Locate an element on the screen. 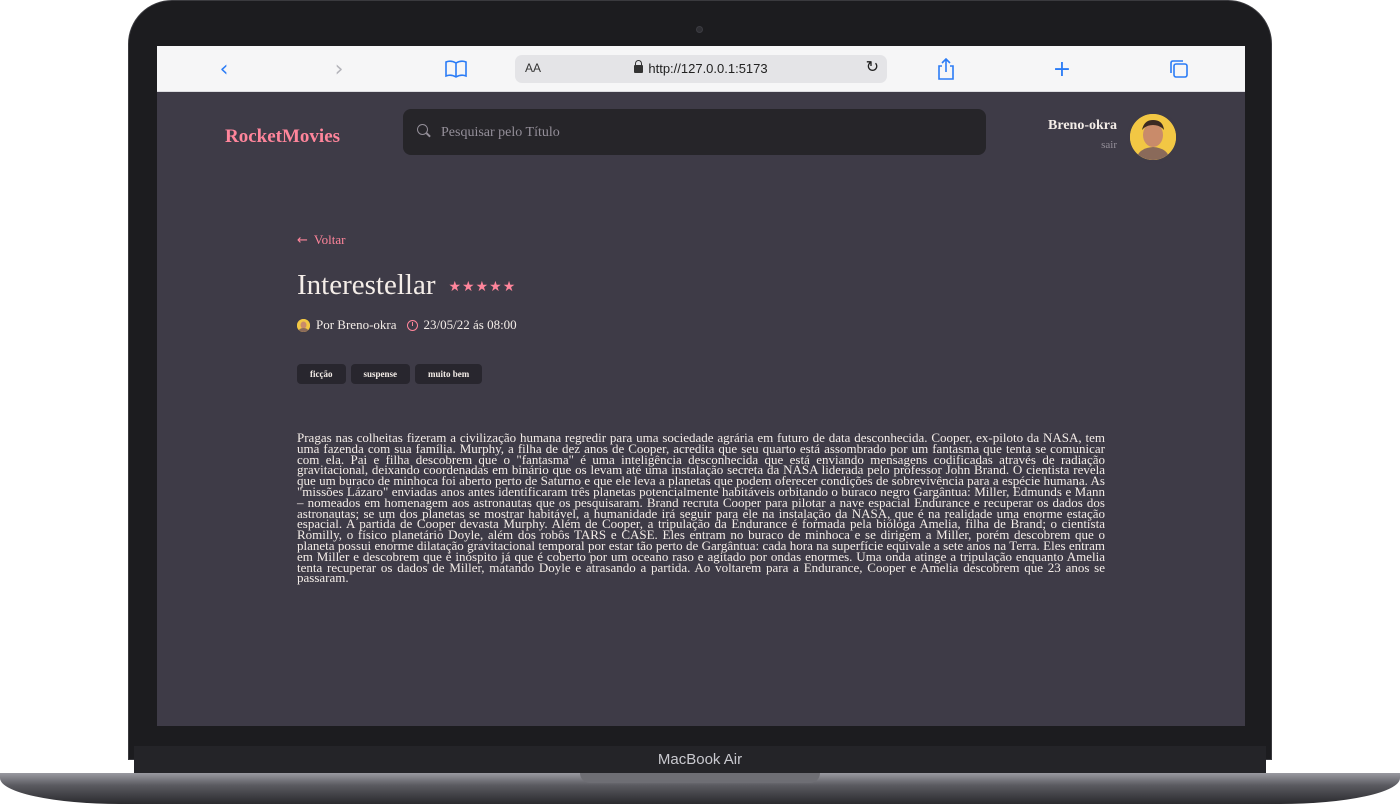 This screenshot has width=1400, height=804. search-box is located at coordinates (694, 133).